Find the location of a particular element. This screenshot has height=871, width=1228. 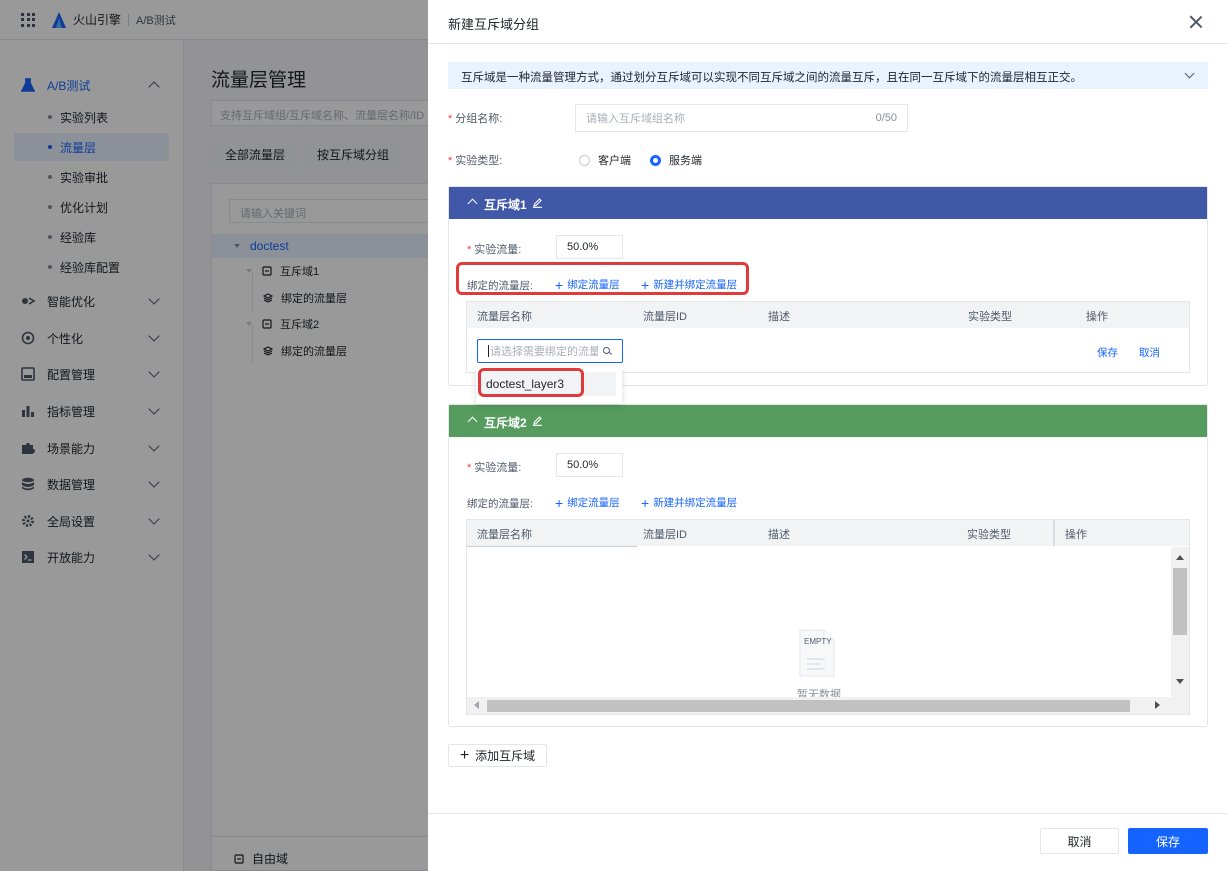

group-name-input: 请输入互斥域组名称 0/50 is located at coordinates (741, 118).